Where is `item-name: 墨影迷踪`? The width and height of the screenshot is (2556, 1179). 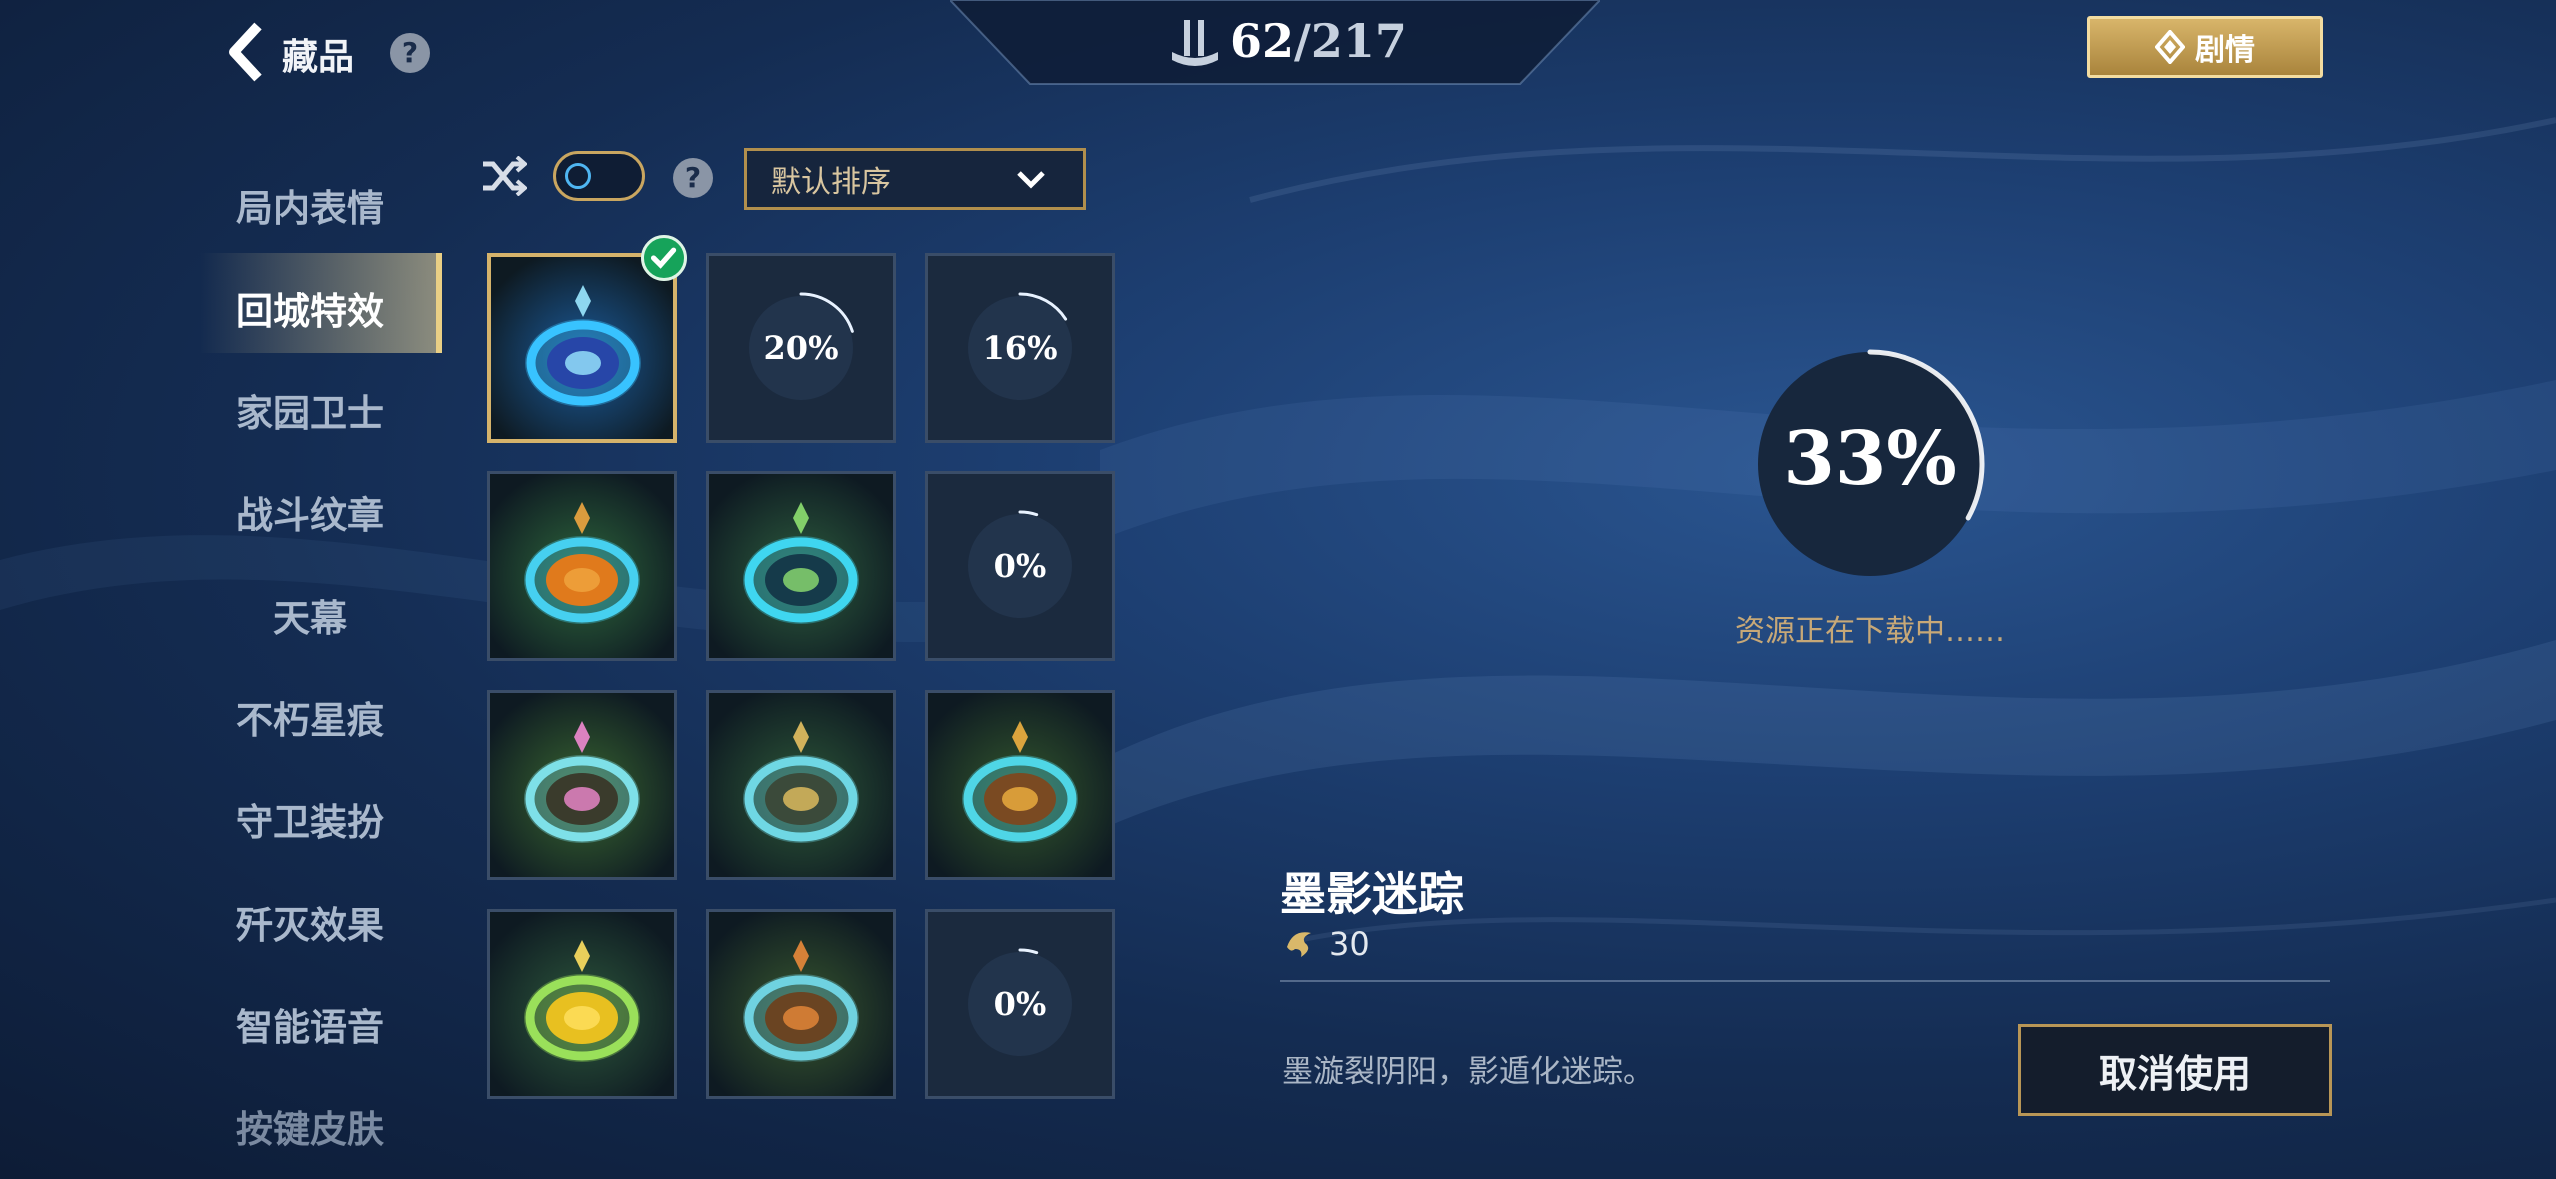 item-name: 墨影迷踪 is located at coordinates (1372, 894).